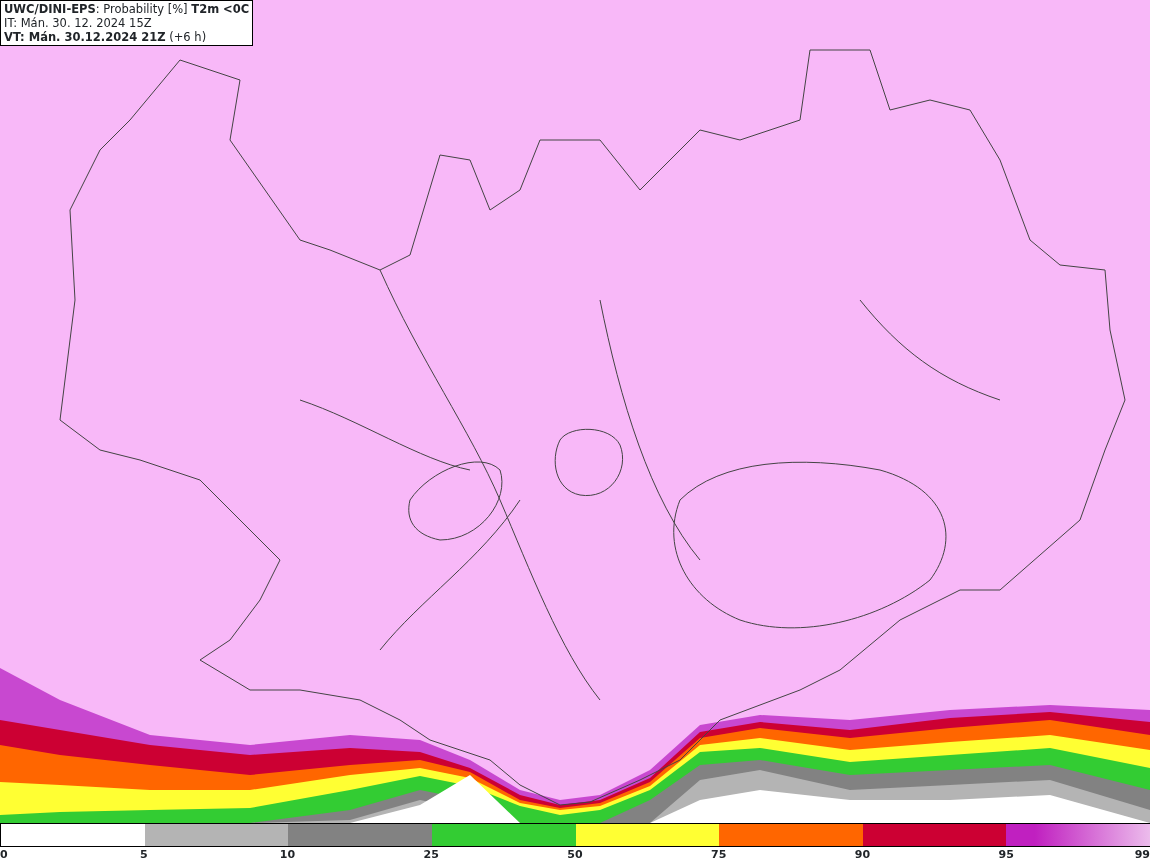  Describe the element at coordinates (78, 23) in the screenshot. I see `initial-time: IT: Mán. 30. 12. 2024 15Z` at that location.